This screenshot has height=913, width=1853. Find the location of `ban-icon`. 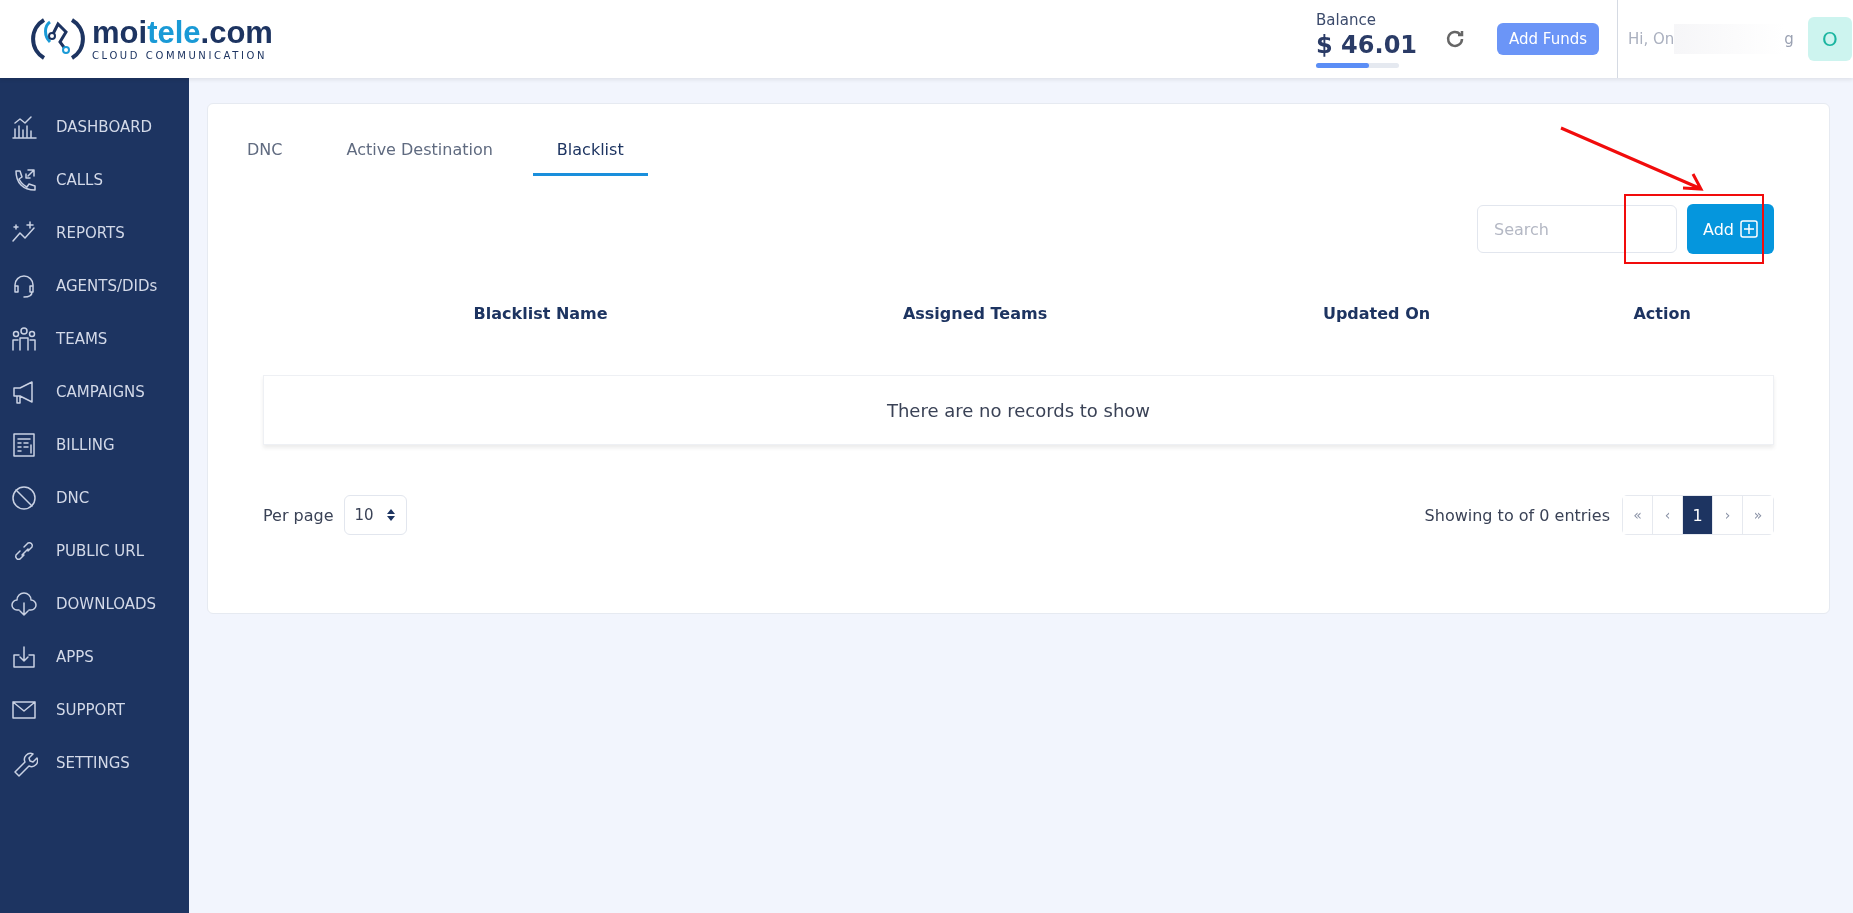

ban-icon is located at coordinates (24, 497).